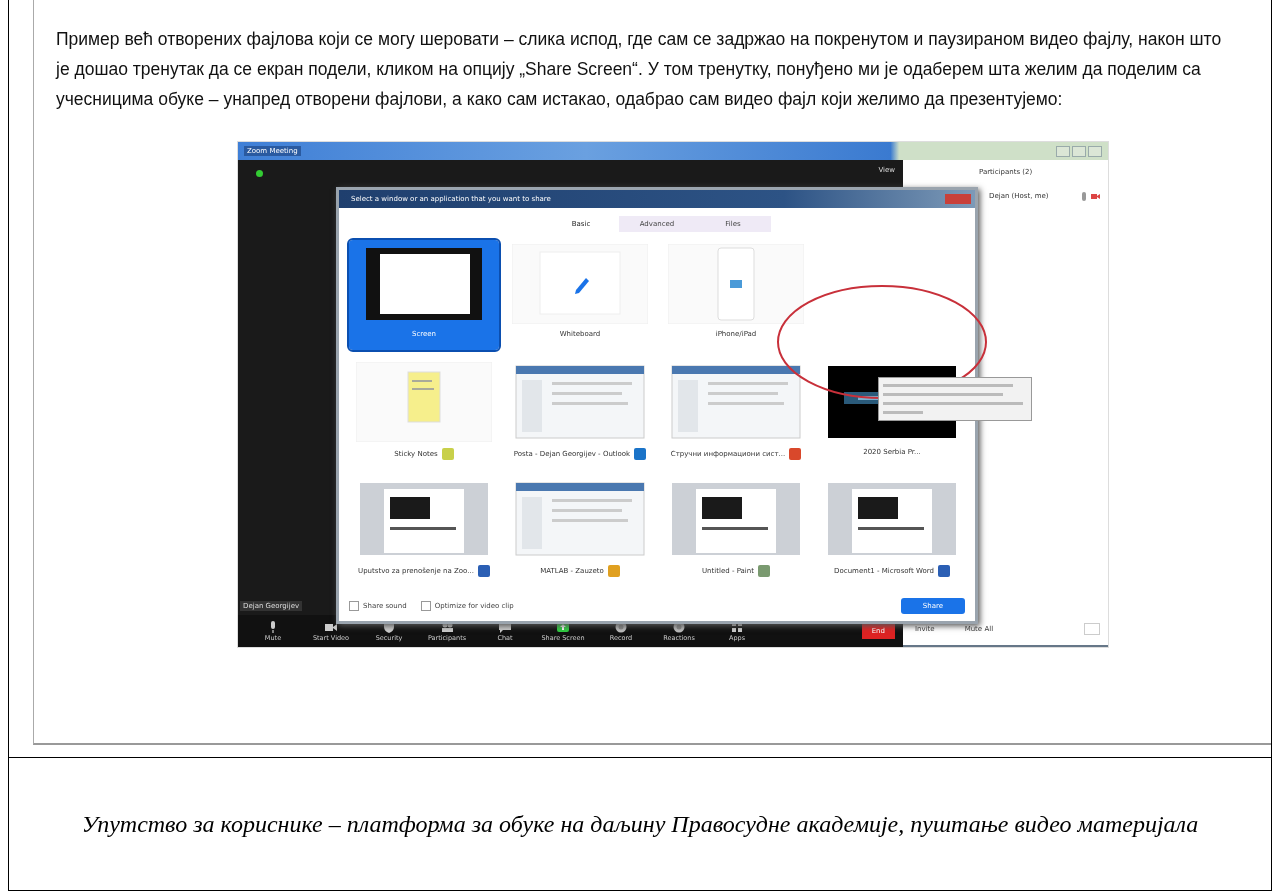 This screenshot has height=893, width=1280. Describe the element at coordinates (1095, 196) in the screenshot. I see `camera-off-icon` at that location.